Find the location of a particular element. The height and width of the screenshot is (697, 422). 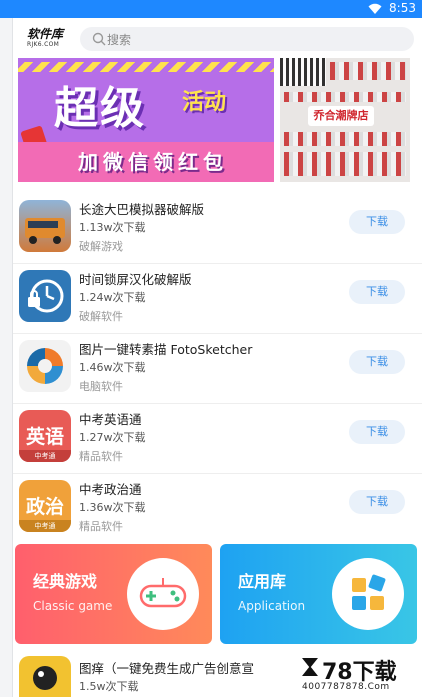

app-name: 中考英语通 is located at coordinates (110, 419).